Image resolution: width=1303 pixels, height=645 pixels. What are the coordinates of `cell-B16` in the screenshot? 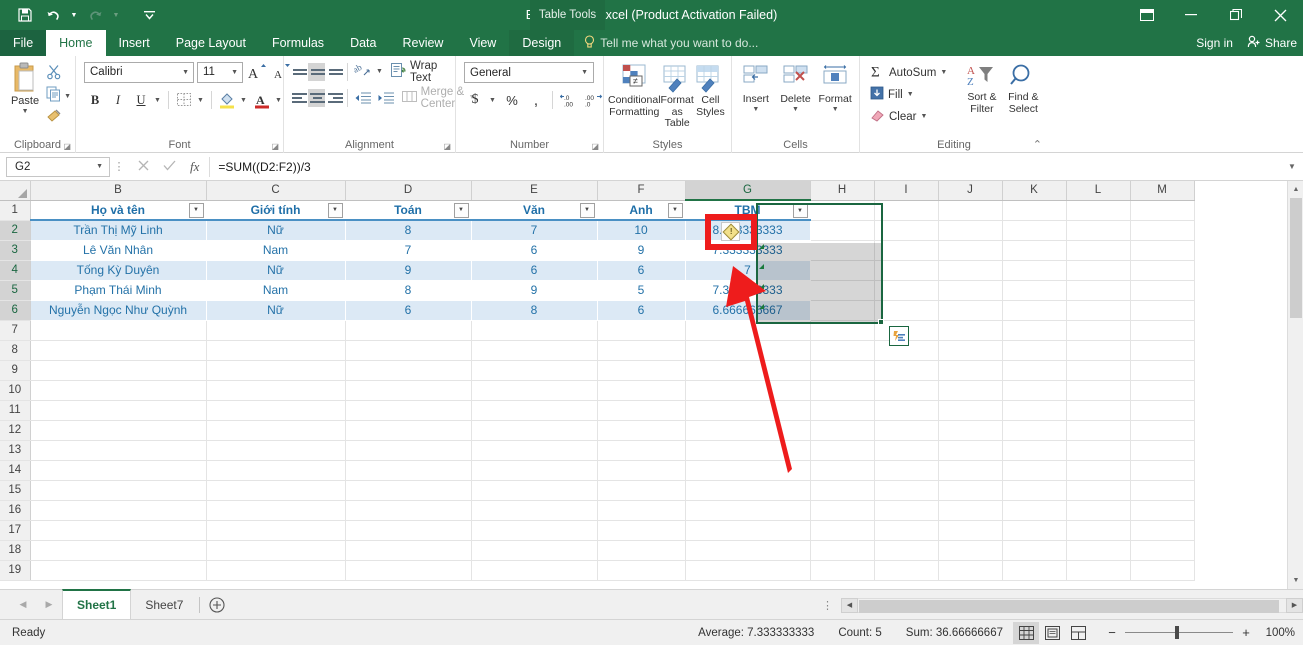 It's located at (118, 510).